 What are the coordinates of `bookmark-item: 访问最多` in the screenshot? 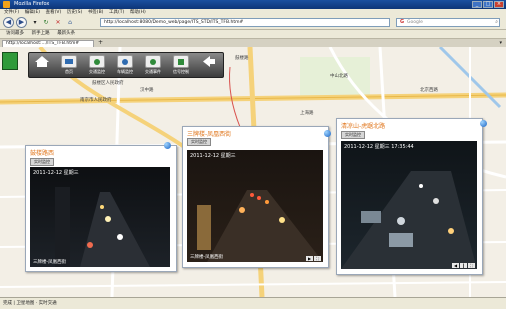 It's located at (15, 34).